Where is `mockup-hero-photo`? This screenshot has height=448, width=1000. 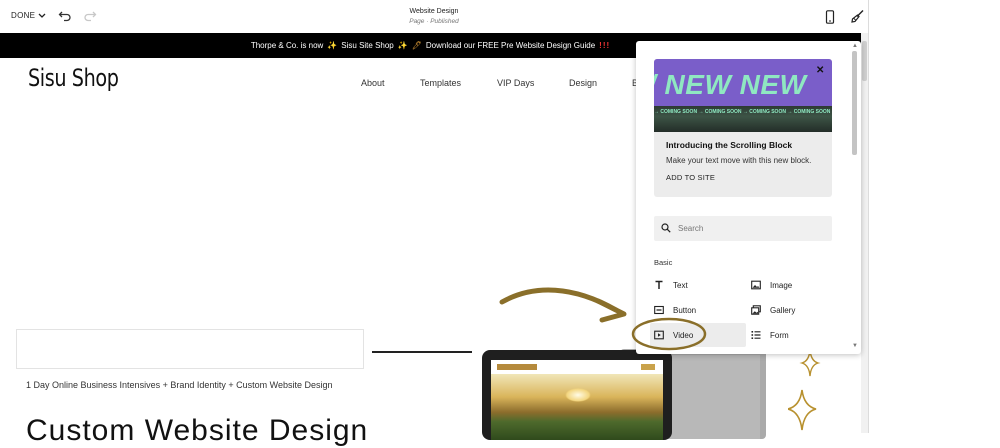 mockup-hero-photo is located at coordinates (577, 407).